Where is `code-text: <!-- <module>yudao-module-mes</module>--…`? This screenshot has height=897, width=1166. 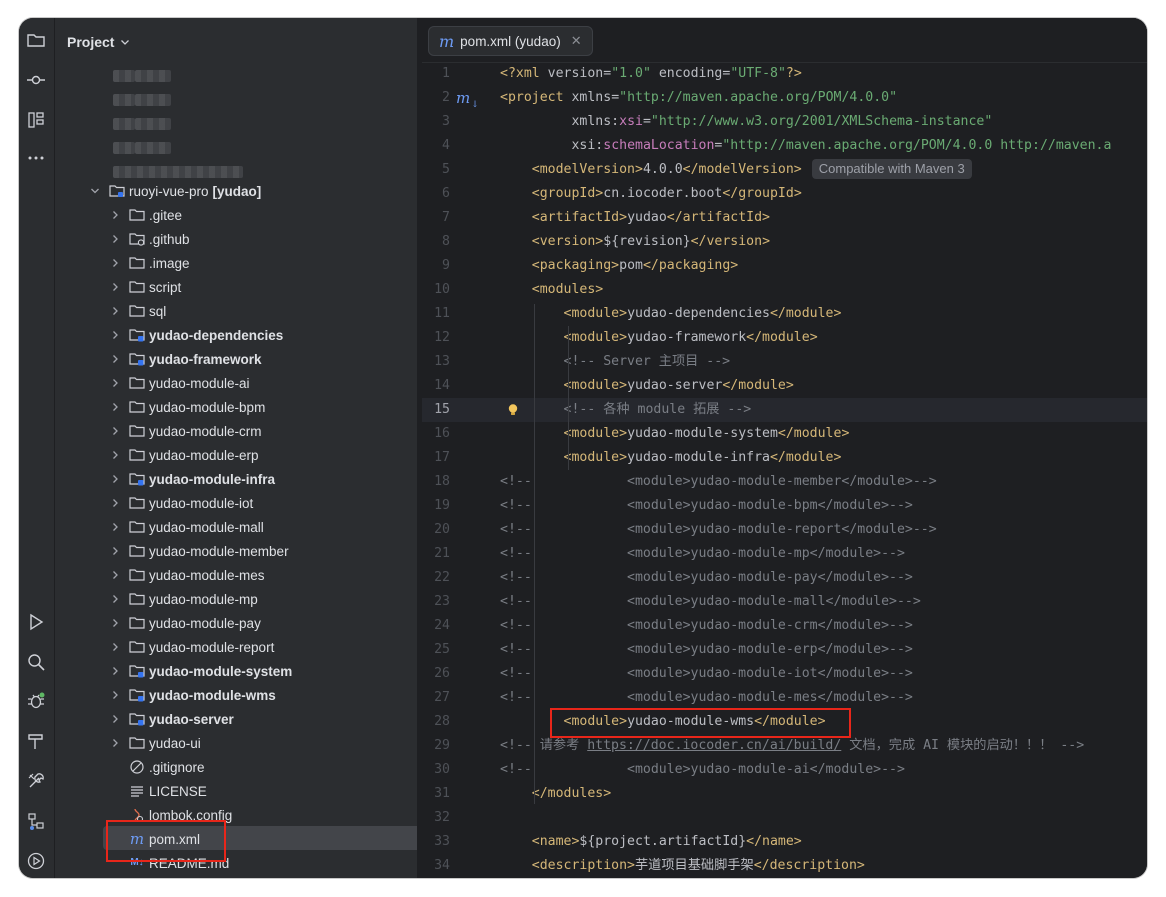
code-text: <!-- <module>yudao-module-mes</module>--… is located at coordinates (706, 697).